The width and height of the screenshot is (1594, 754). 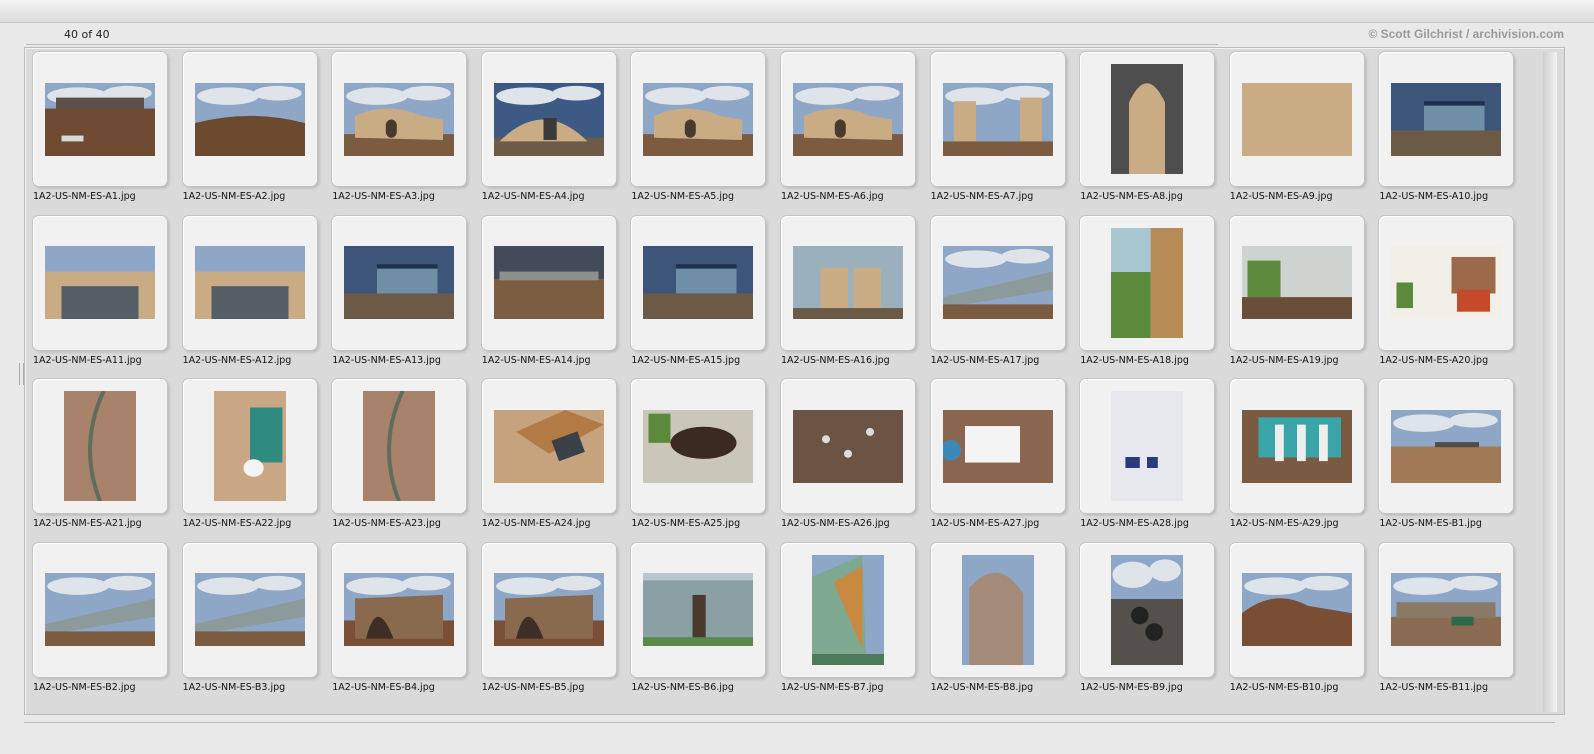 I want to click on thumbnail-item: 1A2-US-NM-ES-A9.jpg, so click(x=1293, y=128).